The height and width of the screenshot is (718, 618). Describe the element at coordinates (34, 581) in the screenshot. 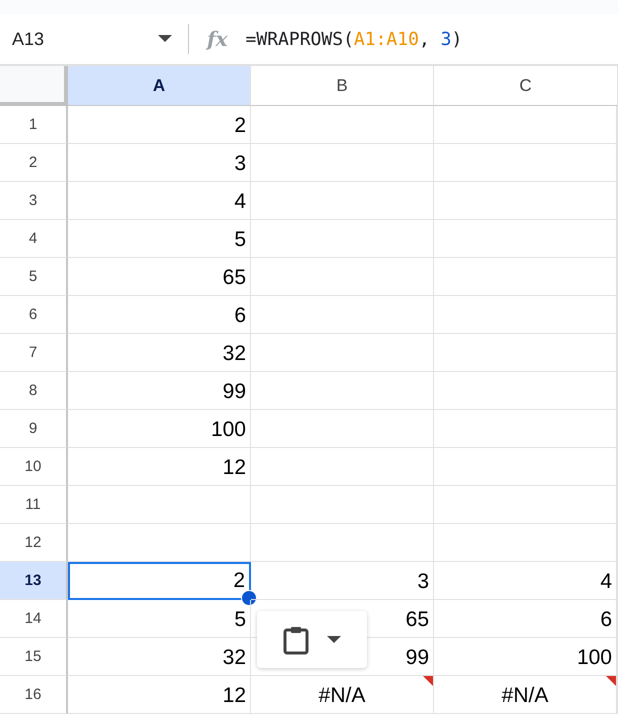

I see `row-header: 13` at that location.